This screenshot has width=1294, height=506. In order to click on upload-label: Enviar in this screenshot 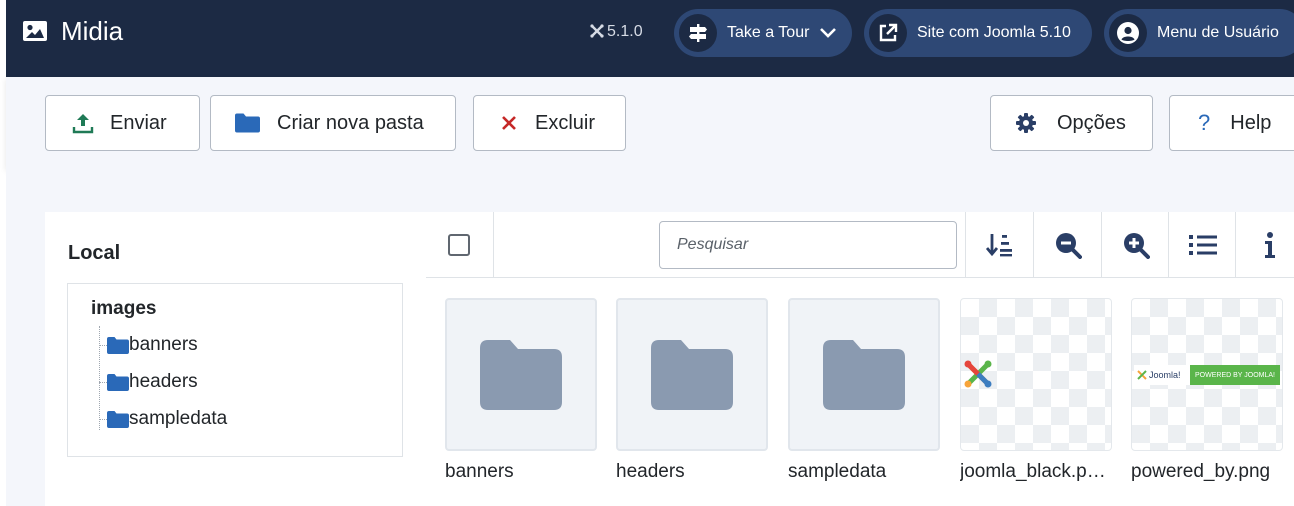, I will do `click(138, 122)`.